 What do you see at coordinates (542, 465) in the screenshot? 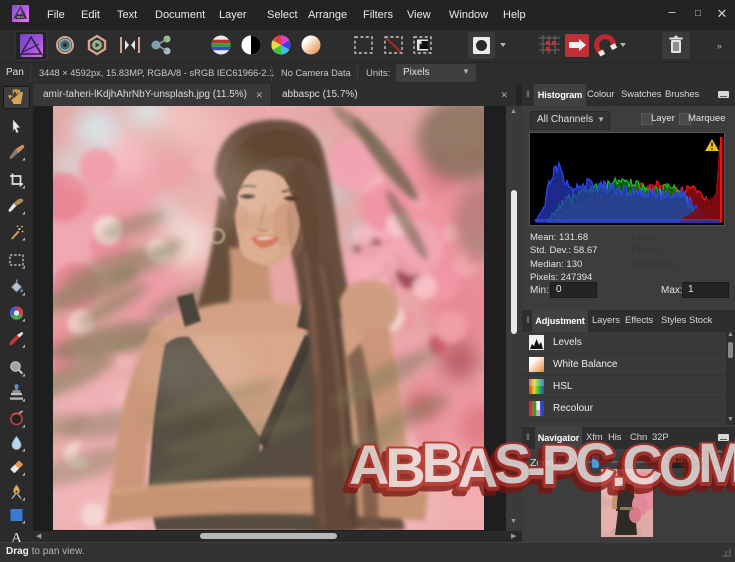
I see `svg-text: ABBAS-PC.COM` at bounding box center [542, 465].